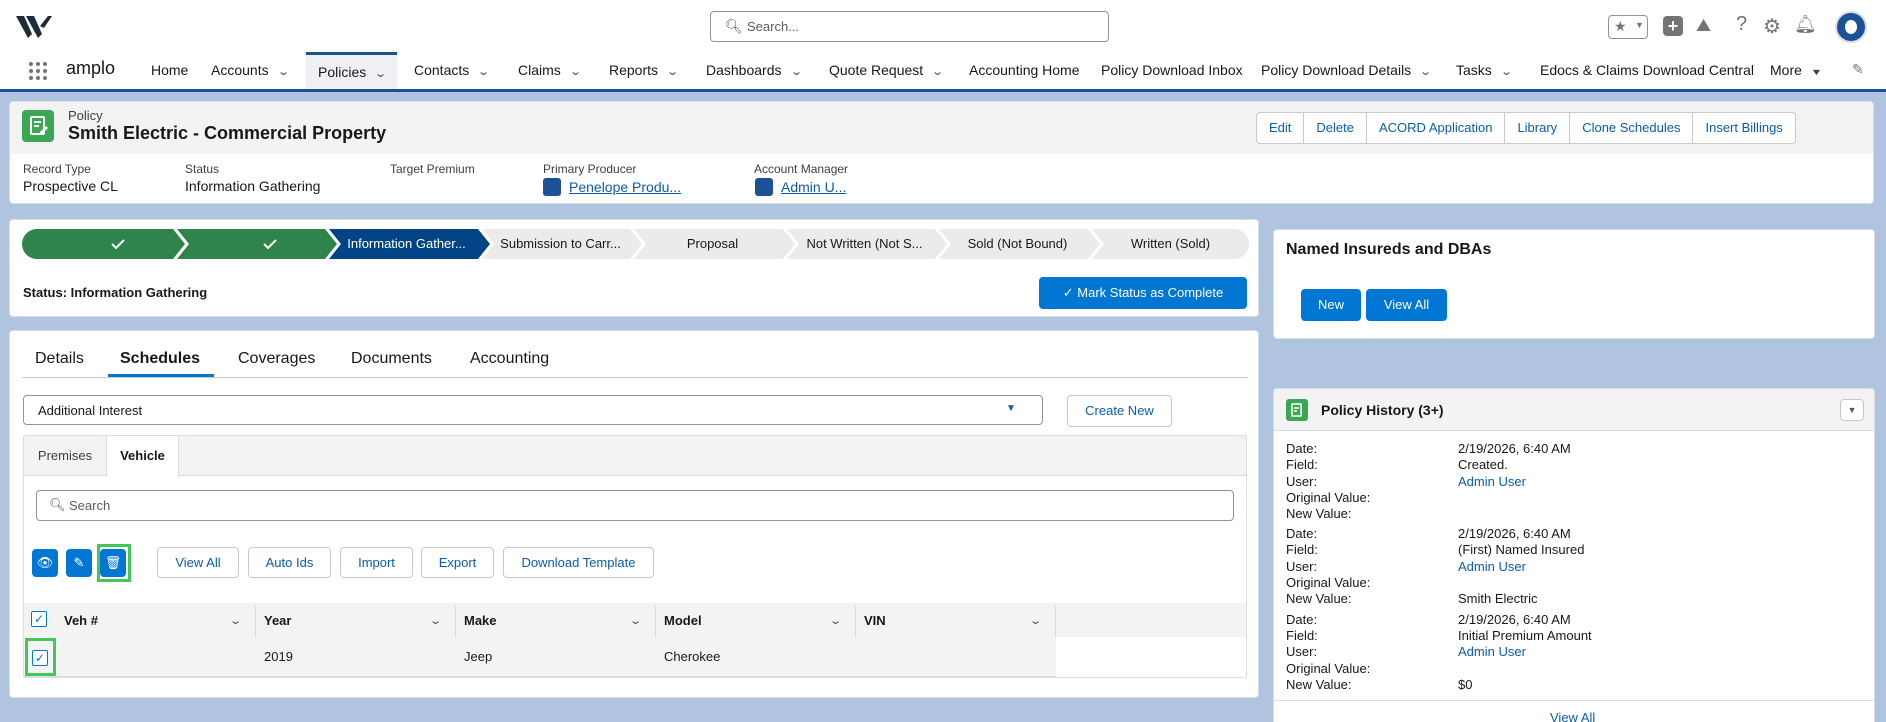  Describe the element at coordinates (1744, 128) in the screenshot. I see `insert-billings-button: Insert Billings` at that location.